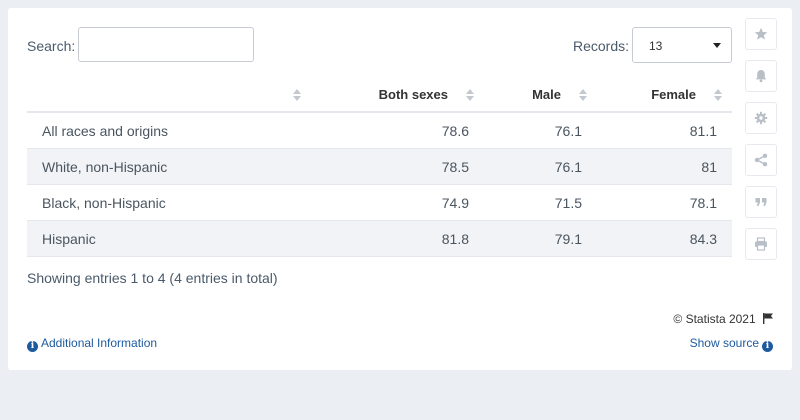 This screenshot has height=420, width=800. I want to click on chevron-down-icon, so click(717, 45).